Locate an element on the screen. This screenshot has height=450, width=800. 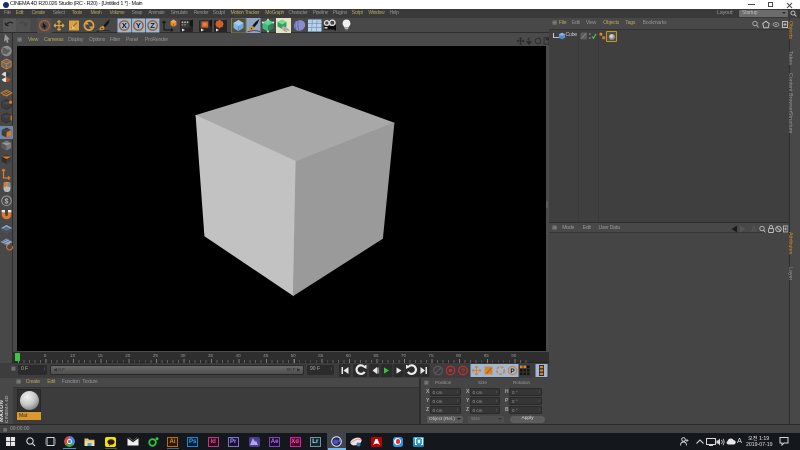
svg-text: A is located at coordinates (754, 229).